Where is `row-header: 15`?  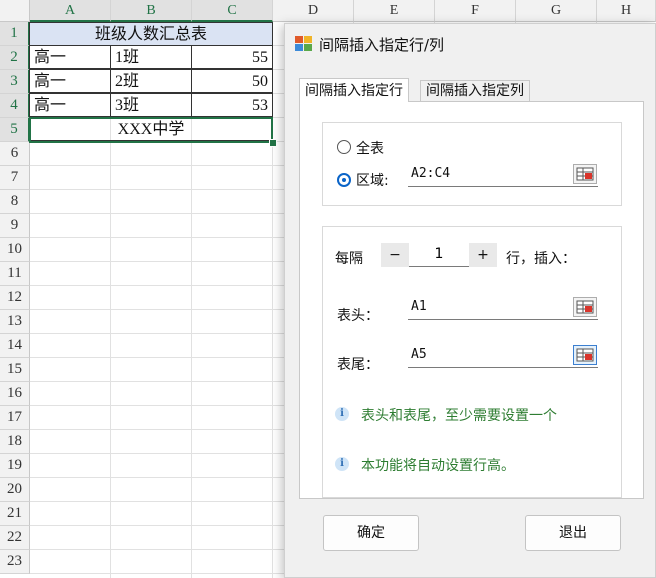
row-header: 15 is located at coordinates (15, 370).